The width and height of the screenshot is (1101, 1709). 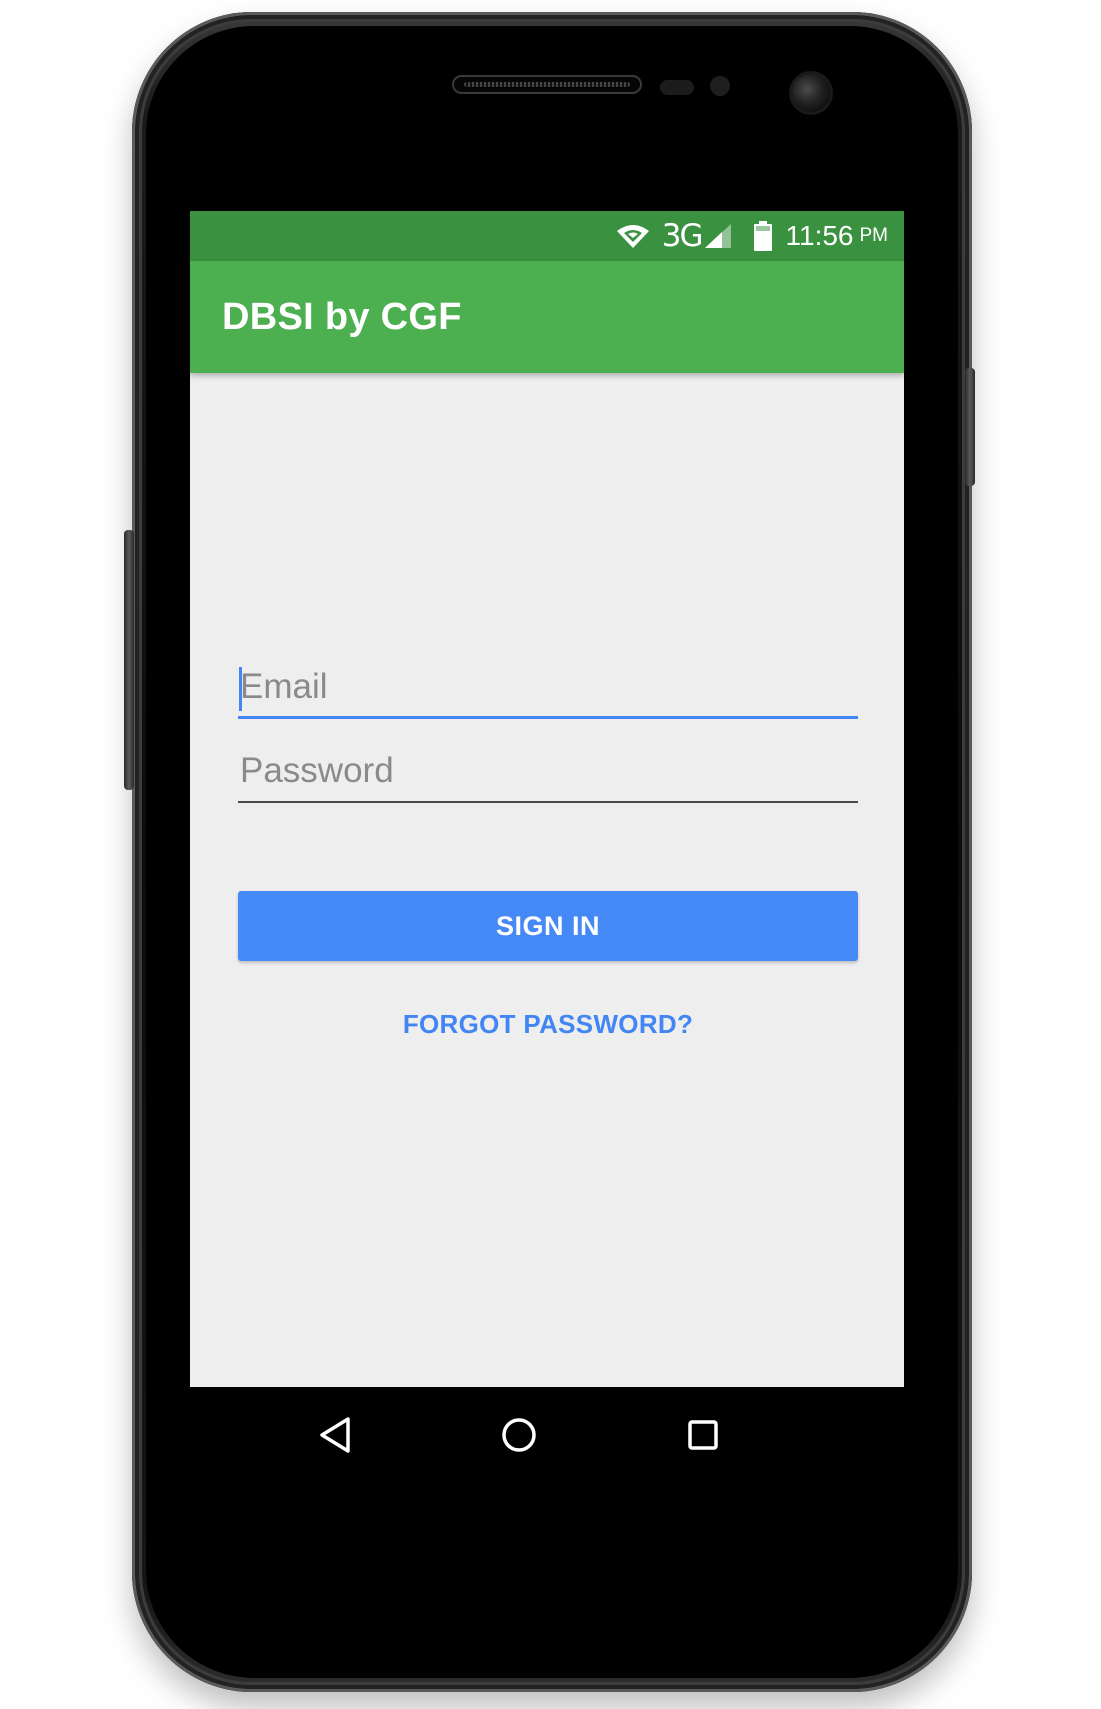 I want to click on sign-in-button: SIGN IN, so click(x=548, y=926).